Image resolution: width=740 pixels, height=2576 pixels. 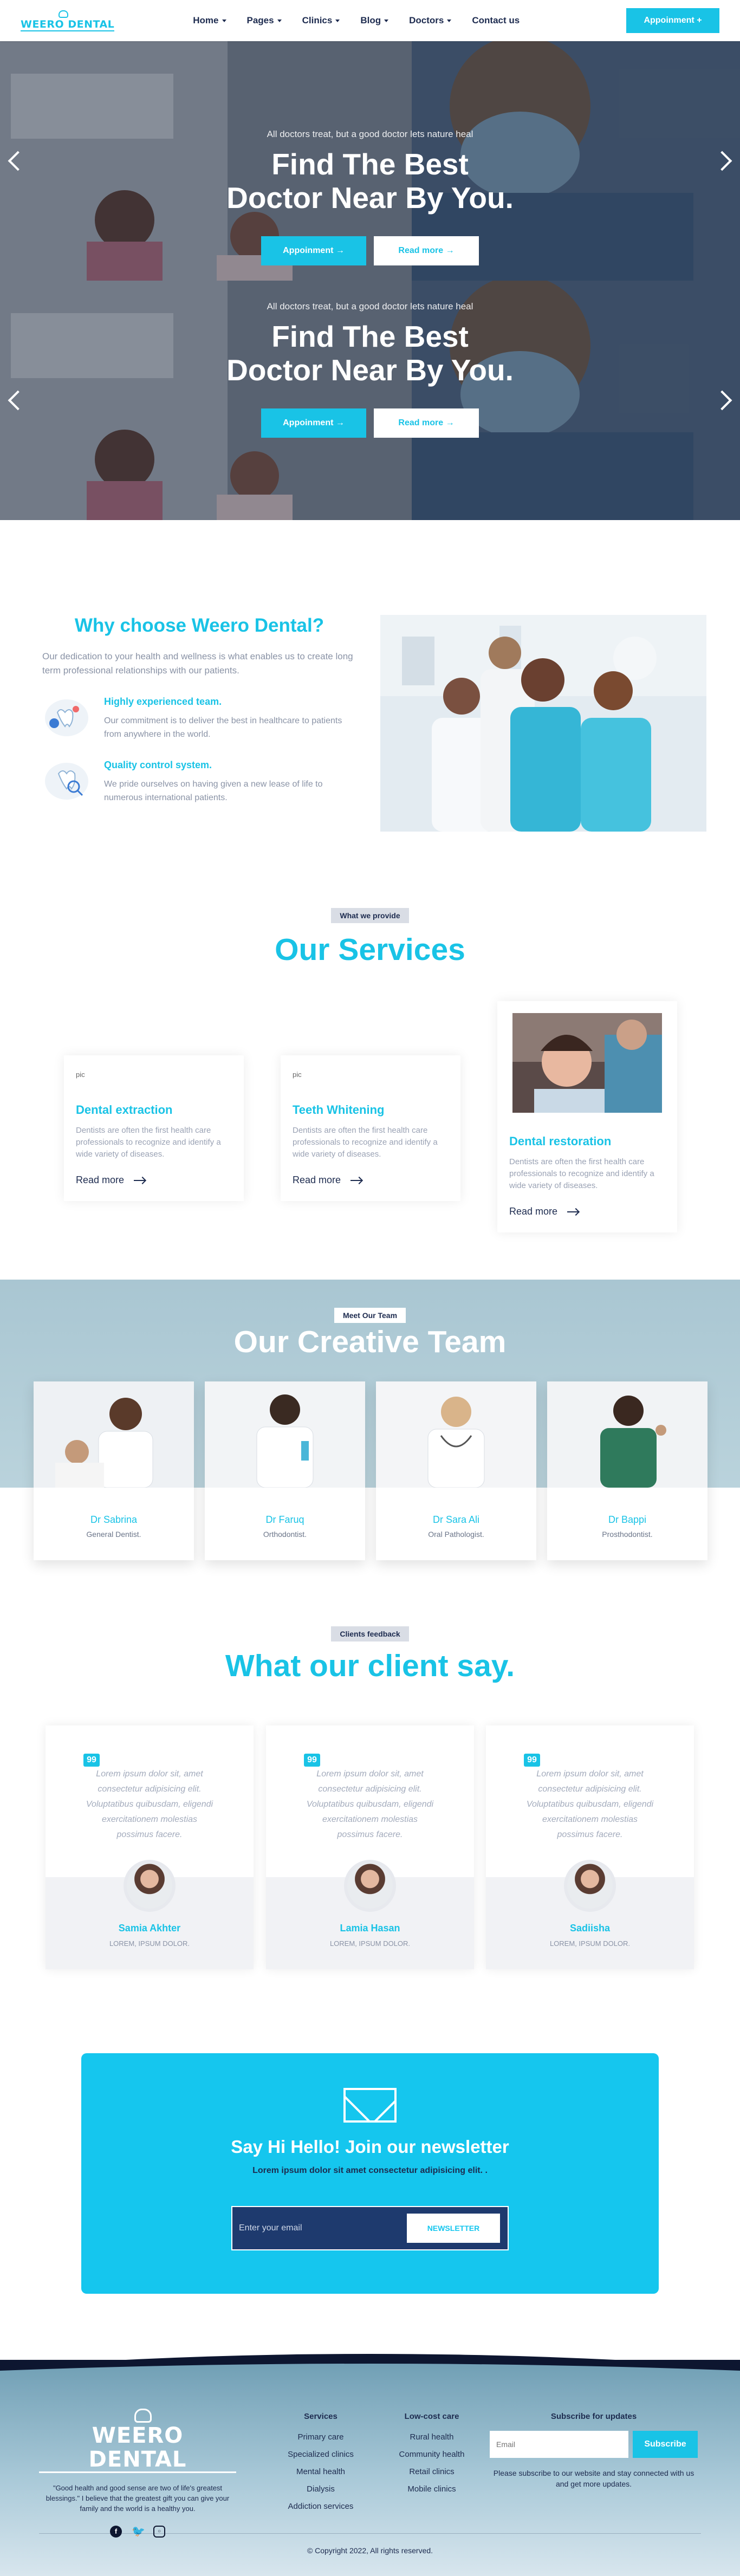 I want to click on subscribe-form: Subscribe, so click(x=594, y=2444).